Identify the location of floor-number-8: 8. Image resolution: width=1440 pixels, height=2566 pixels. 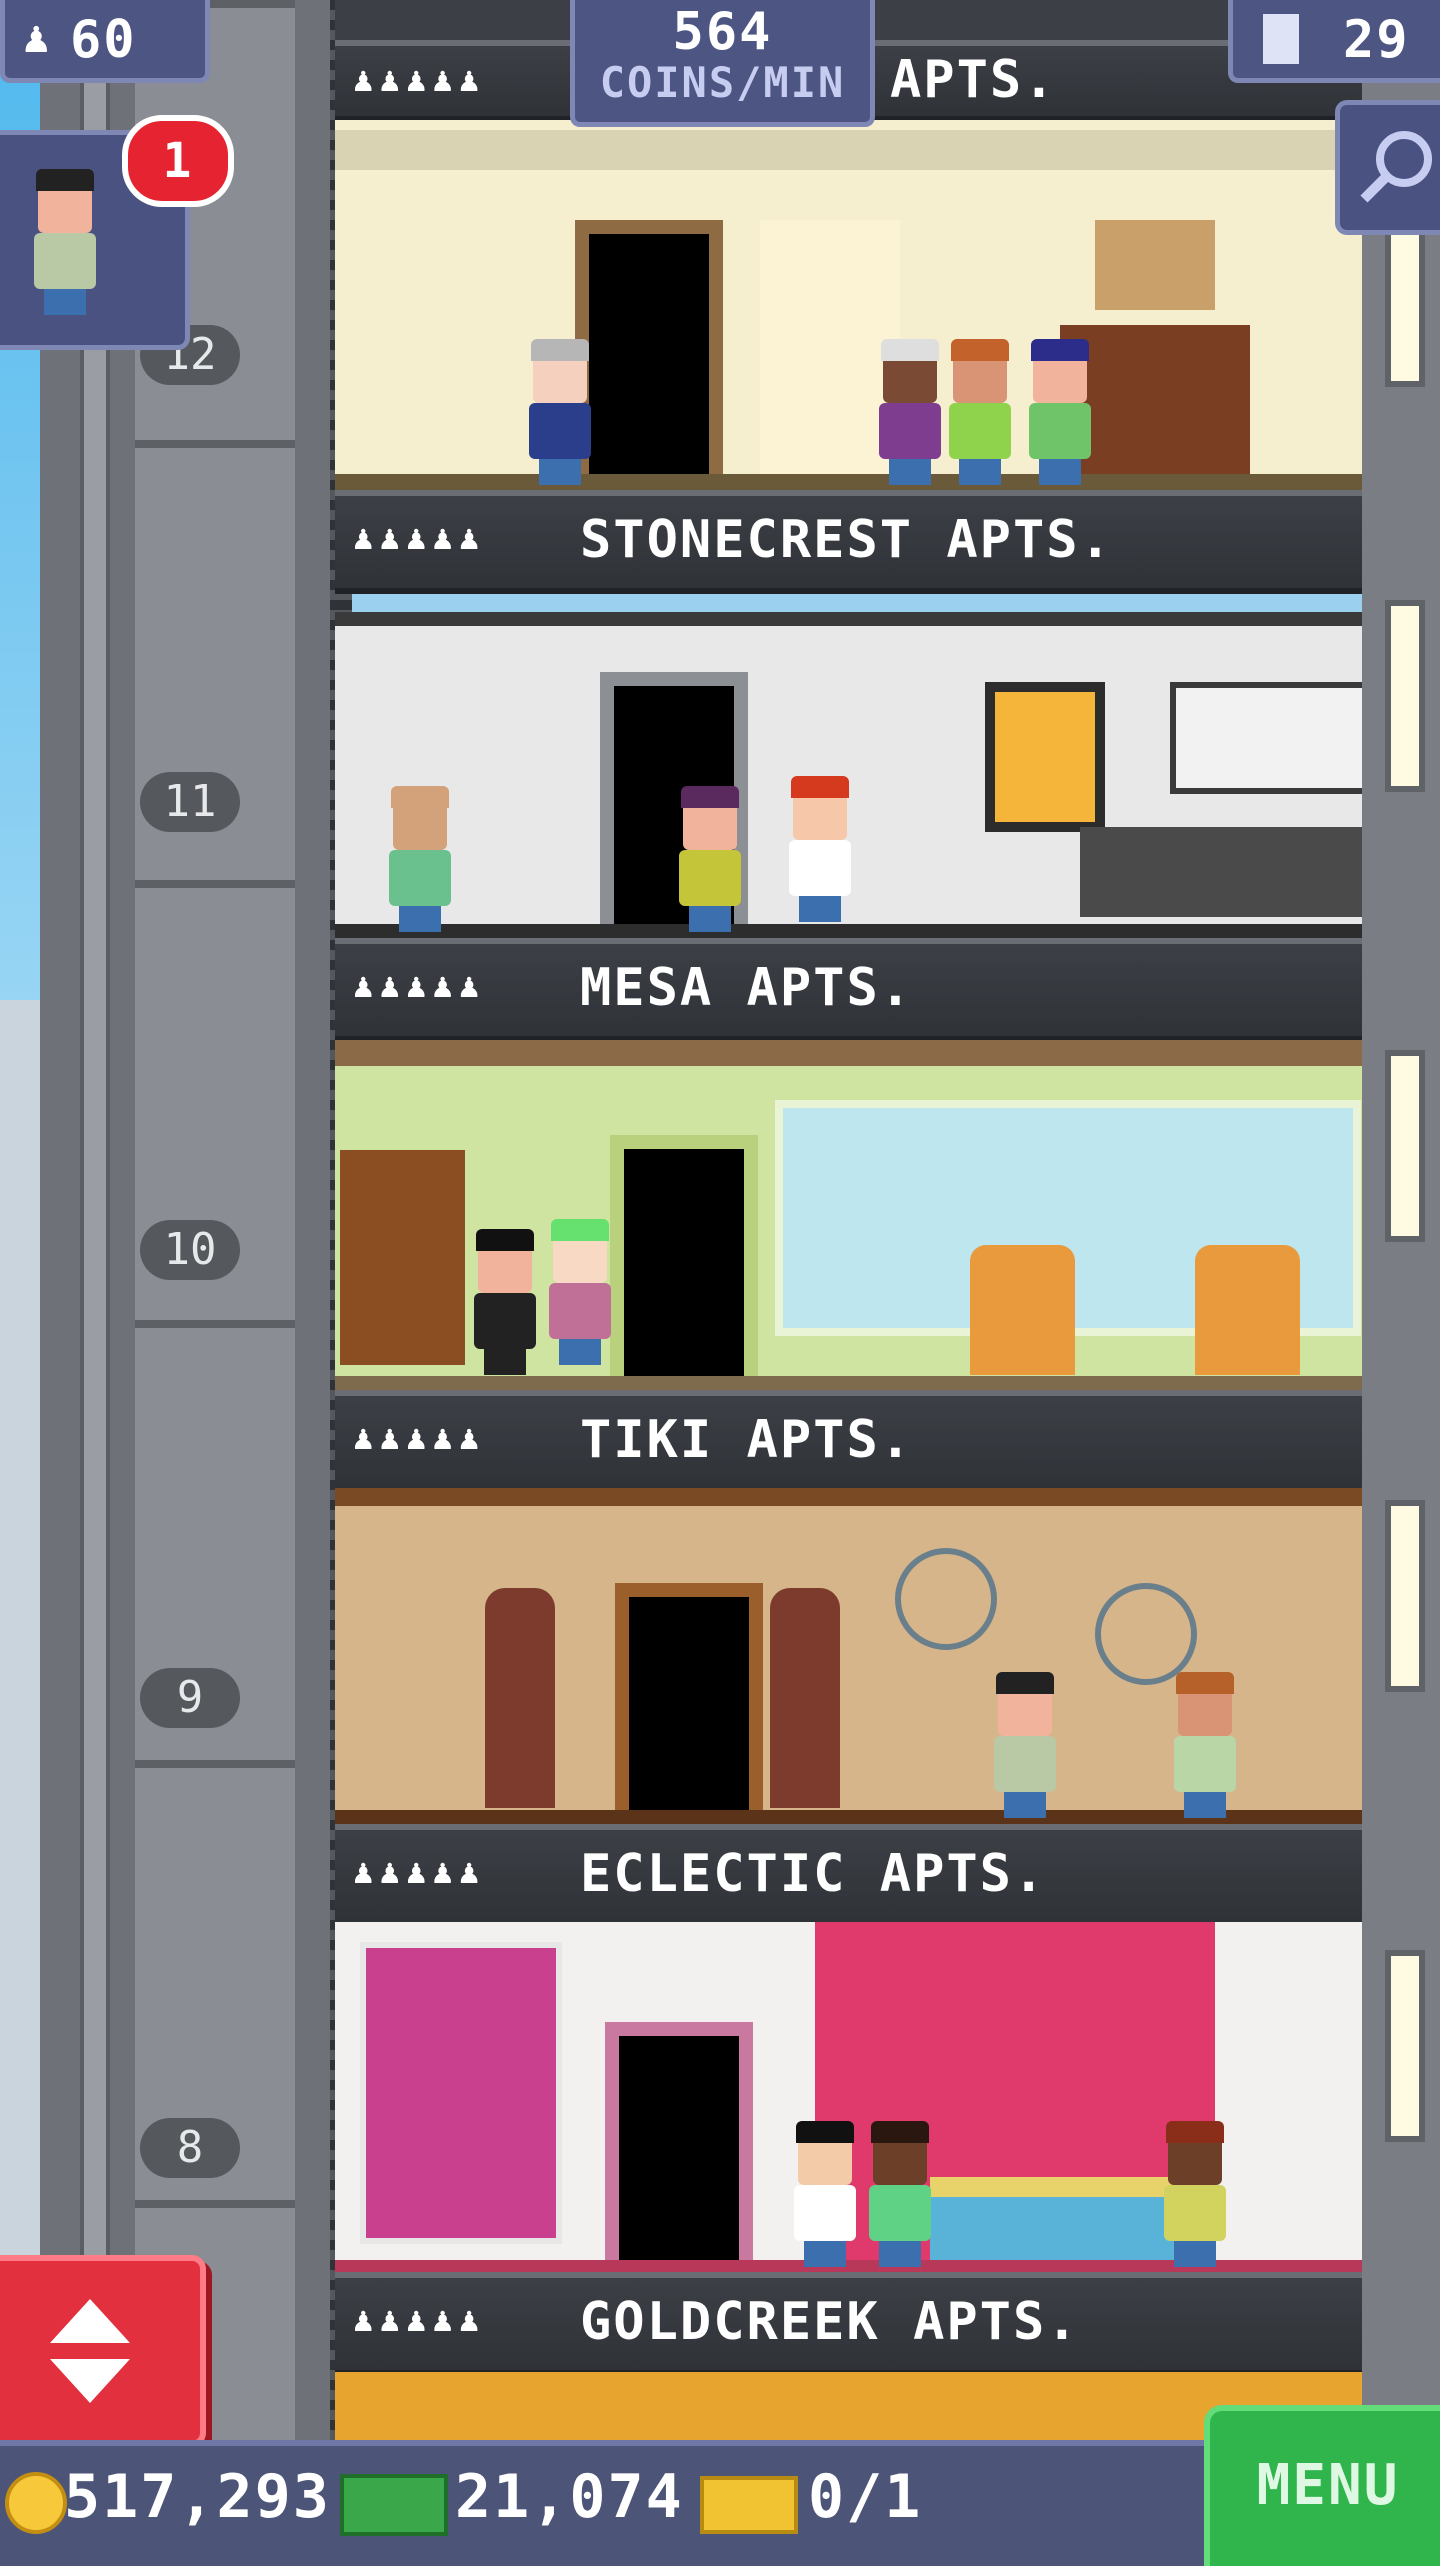
(190, 2148).